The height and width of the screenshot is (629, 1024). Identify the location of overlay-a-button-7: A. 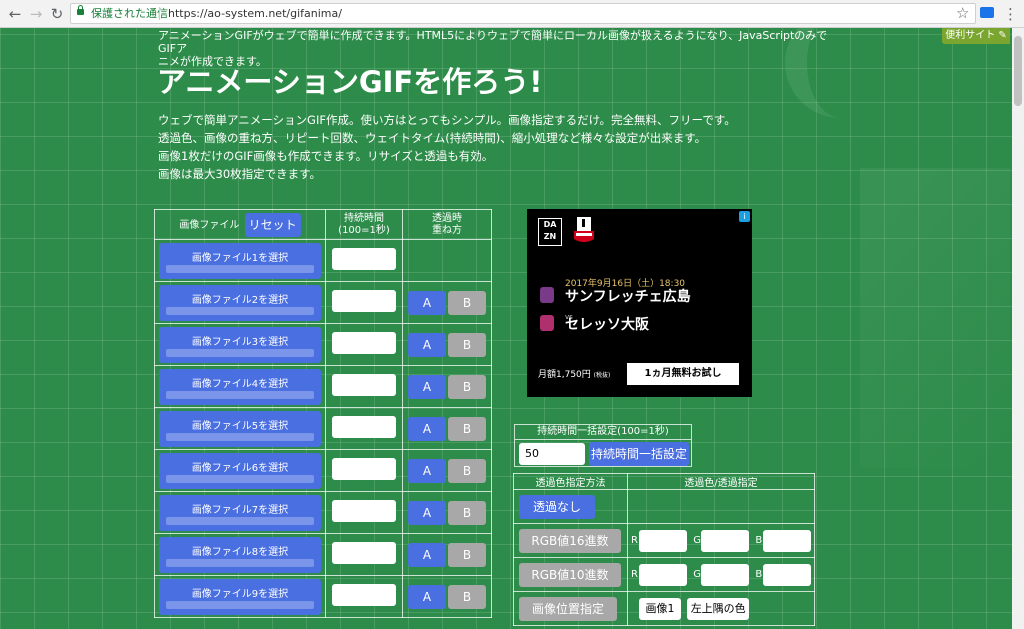
(427, 512).